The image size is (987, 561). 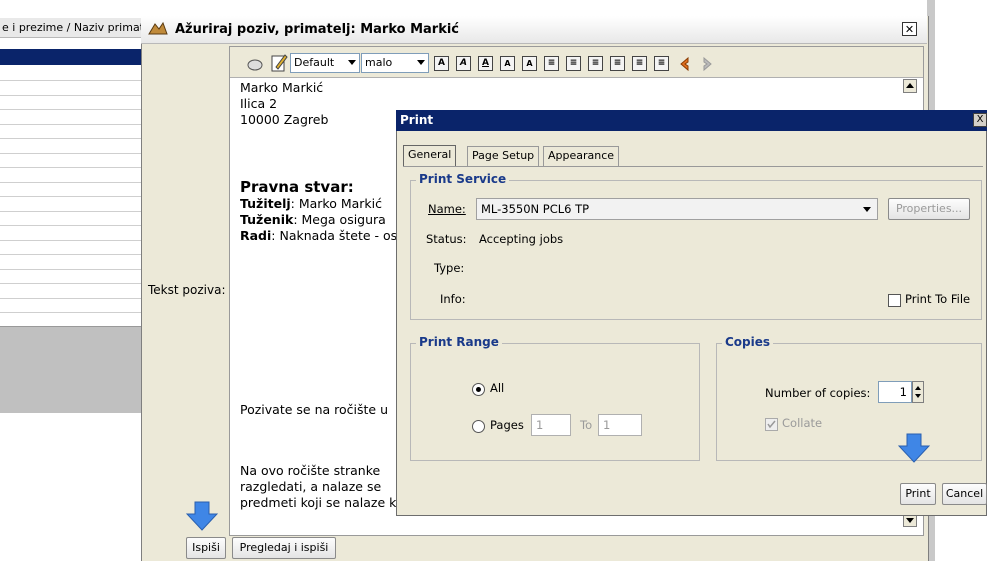 I want to click on tab-general: General, so click(x=430, y=155).